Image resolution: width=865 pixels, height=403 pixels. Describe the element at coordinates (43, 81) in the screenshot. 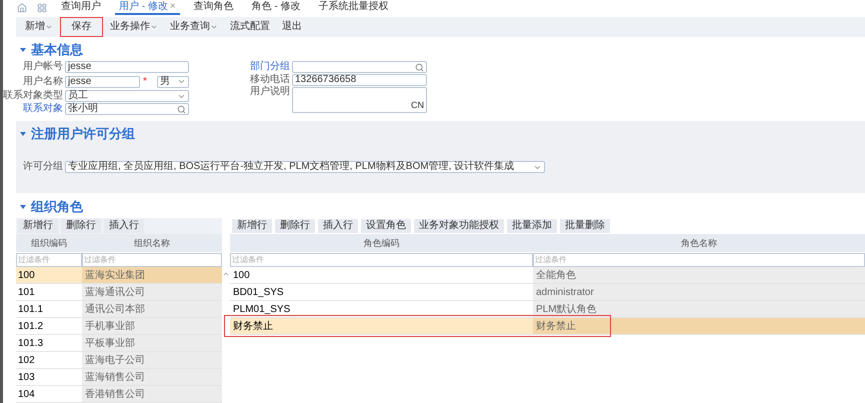

I see `field-label: 用户名称` at that location.